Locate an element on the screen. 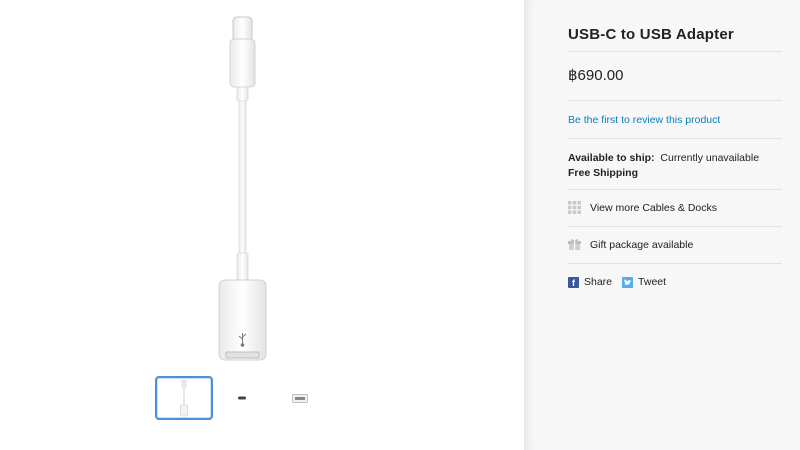 The image size is (800, 450). thumbnail-usbc-end-image is located at coordinates (242, 398).